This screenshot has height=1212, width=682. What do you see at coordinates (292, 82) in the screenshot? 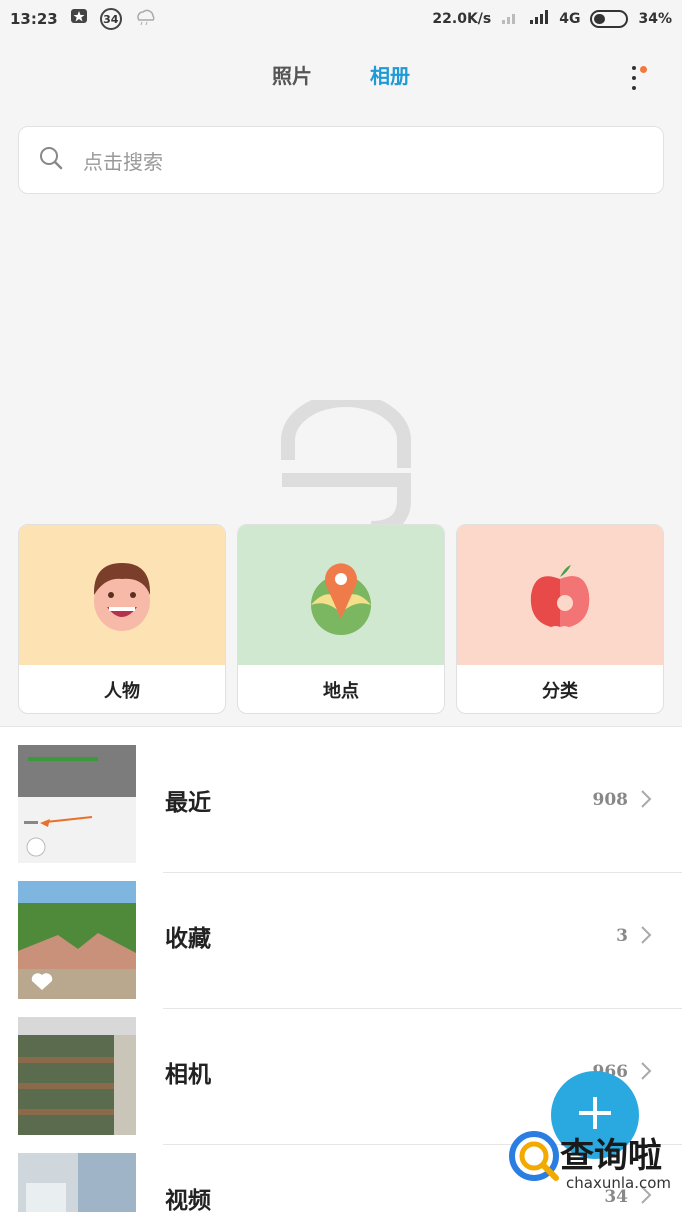
I see `tab-photos: 照片` at bounding box center [292, 82].